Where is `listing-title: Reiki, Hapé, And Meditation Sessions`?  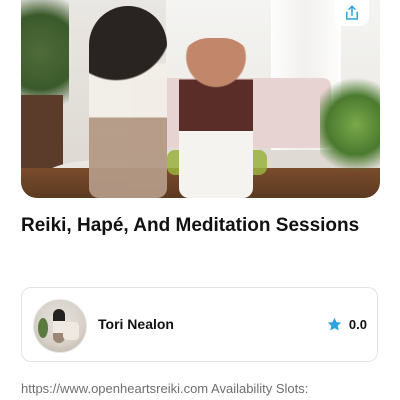 listing-title: Reiki, Hapé, And Meditation Sessions is located at coordinates (190, 225).